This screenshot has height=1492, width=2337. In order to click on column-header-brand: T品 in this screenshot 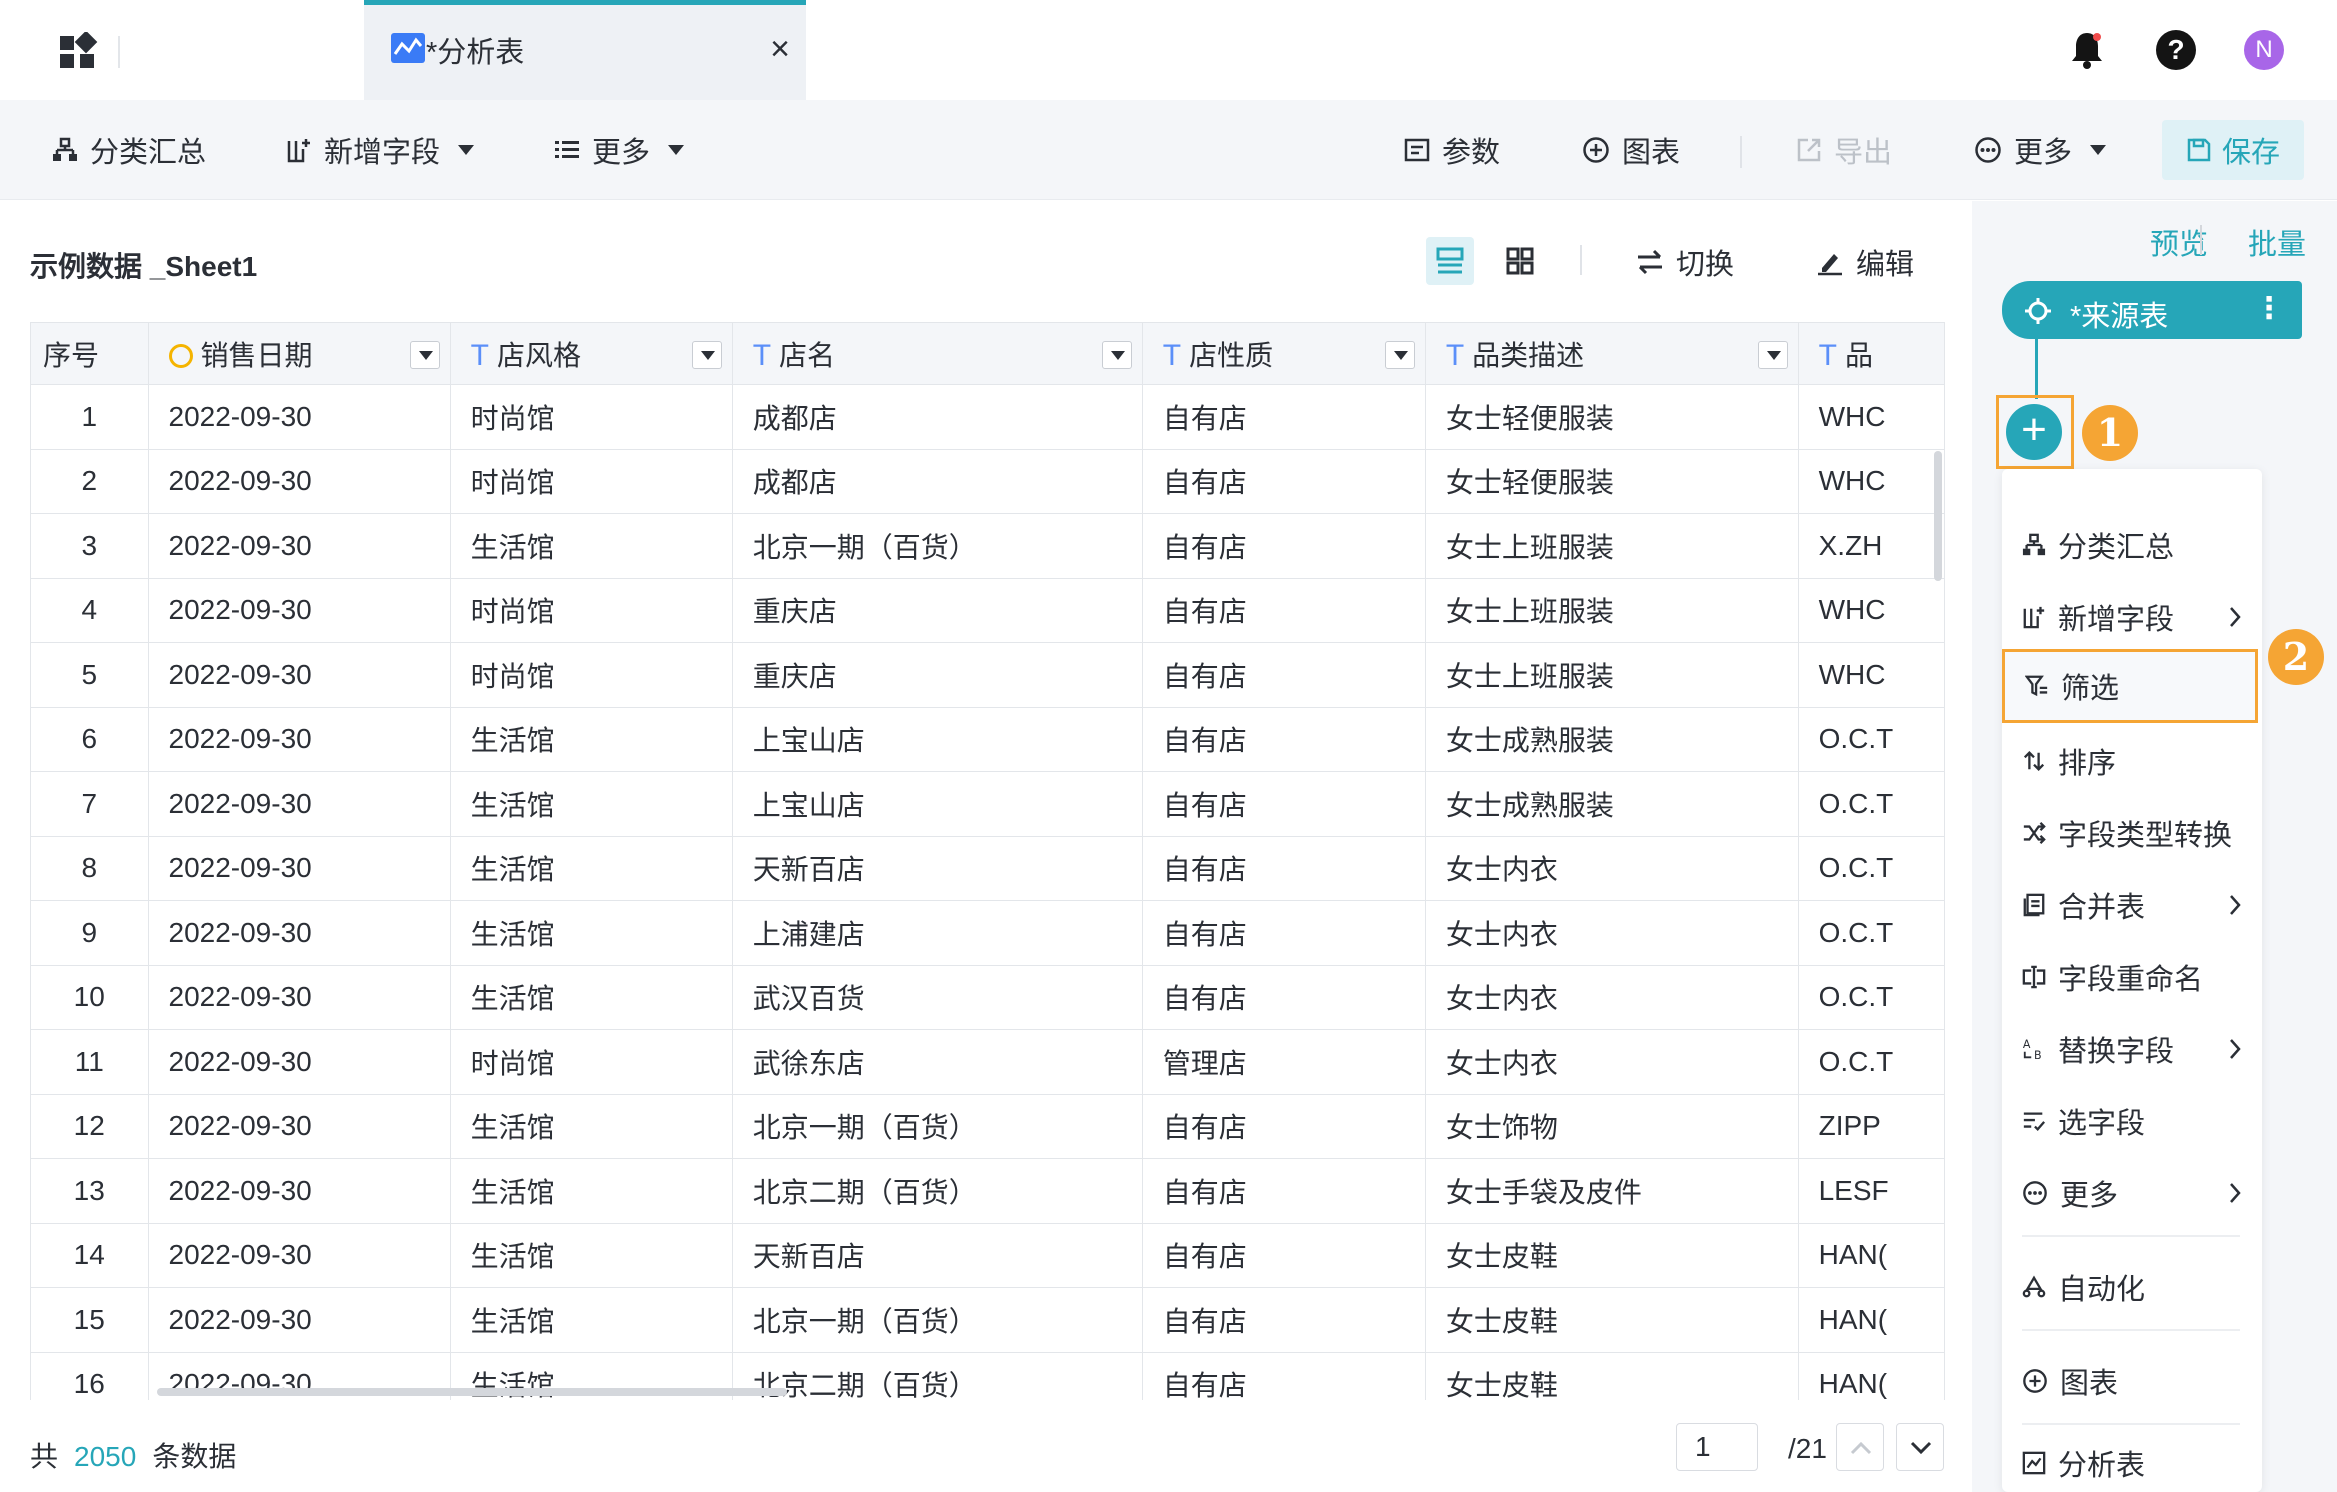, I will do `click(1871, 353)`.